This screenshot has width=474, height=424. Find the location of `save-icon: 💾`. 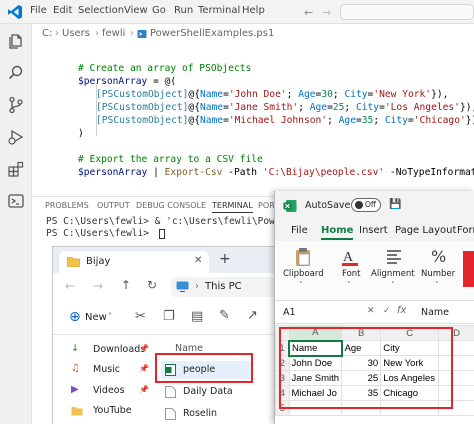

save-icon: 💾 is located at coordinates (395, 204).